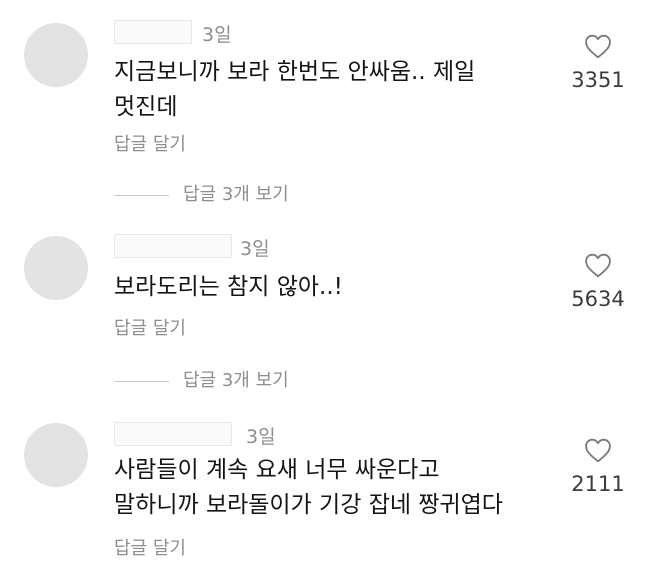  What do you see at coordinates (308, 487) in the screenshot?
I see `comment-text: 사람들이 계속 요새 너무 싸운다고 말하니까 보라돌이가 기강 잡네 짱귀엽다` at bounding box center [308, 487].